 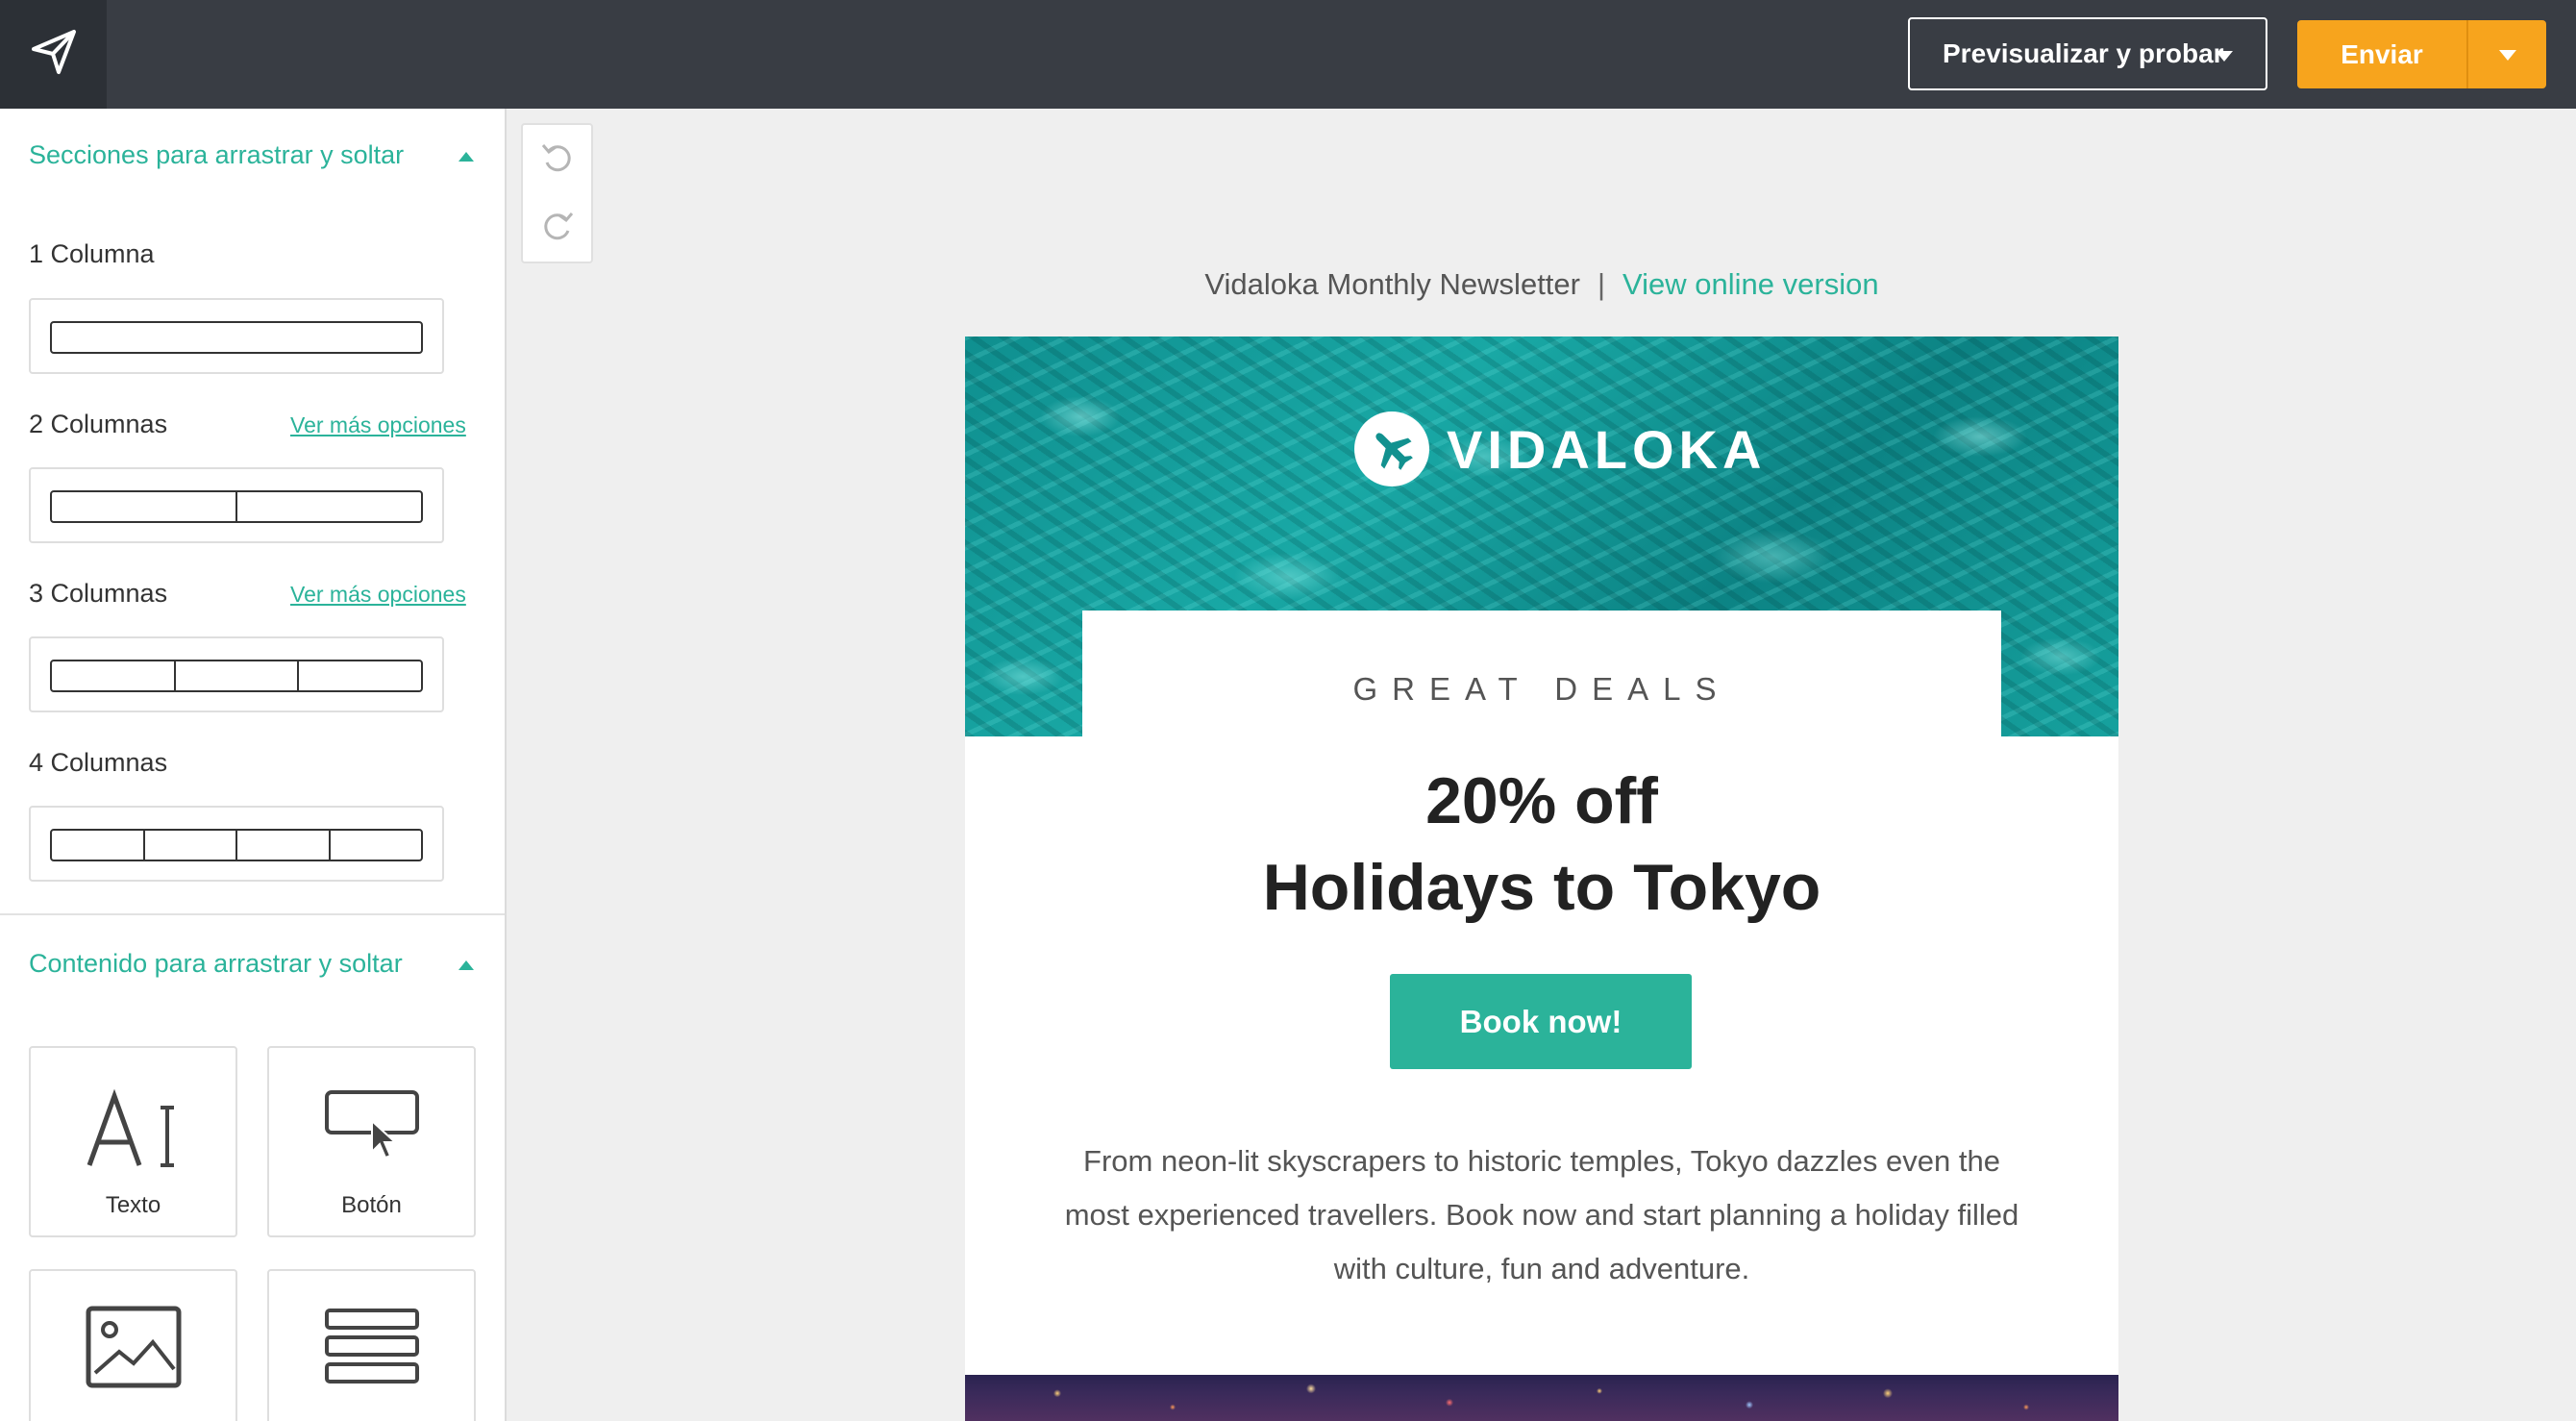 I want to click on content-block-label: Botón, so click(x=371, y=1205).